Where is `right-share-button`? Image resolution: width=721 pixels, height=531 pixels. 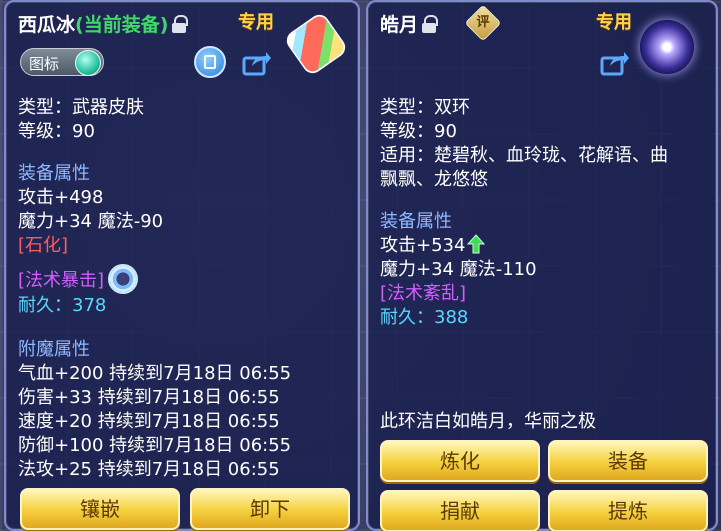 right-share-button is located at coordinates (615, 63).